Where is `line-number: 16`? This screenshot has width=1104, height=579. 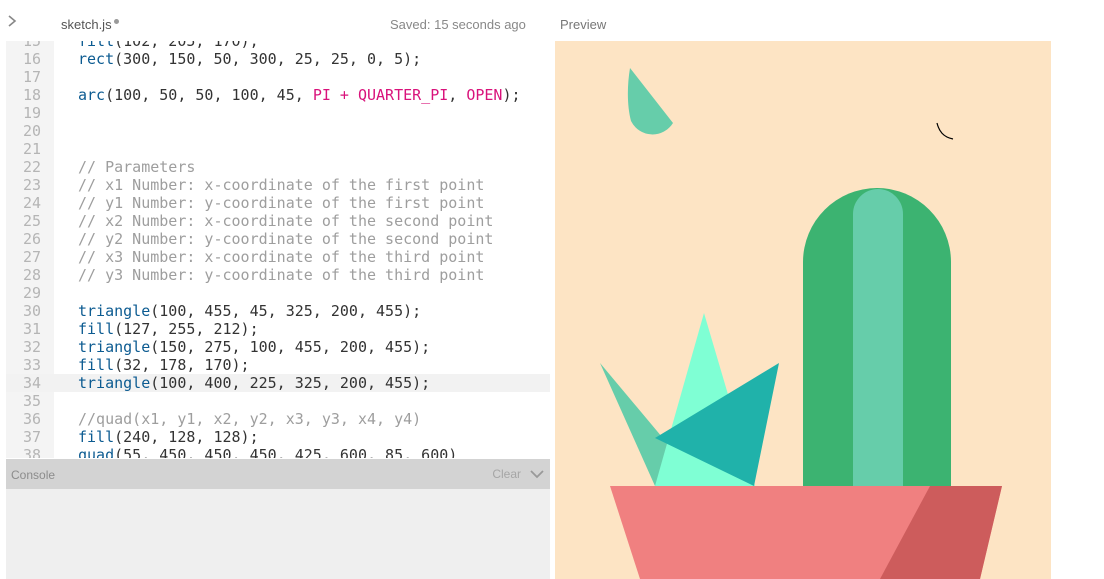
line-number: 16 is located at coordinates (31, 59).